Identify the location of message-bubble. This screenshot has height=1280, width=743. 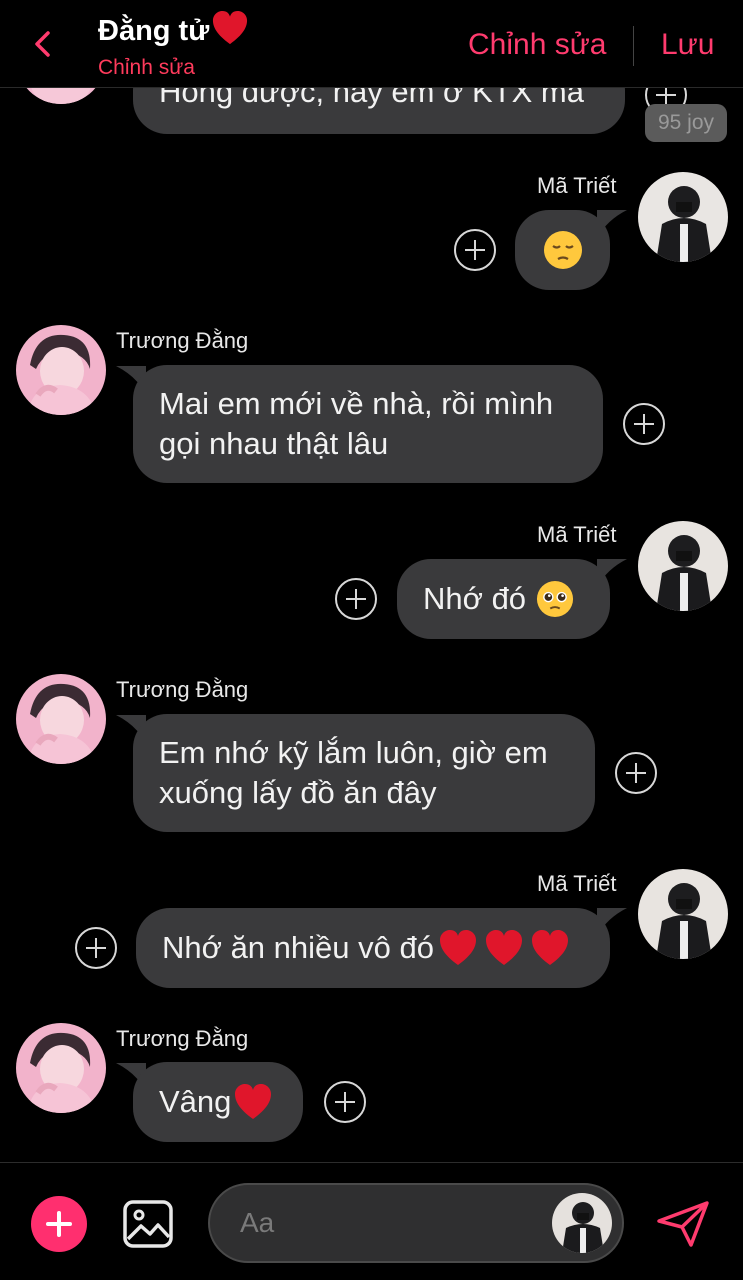
(562, 250).